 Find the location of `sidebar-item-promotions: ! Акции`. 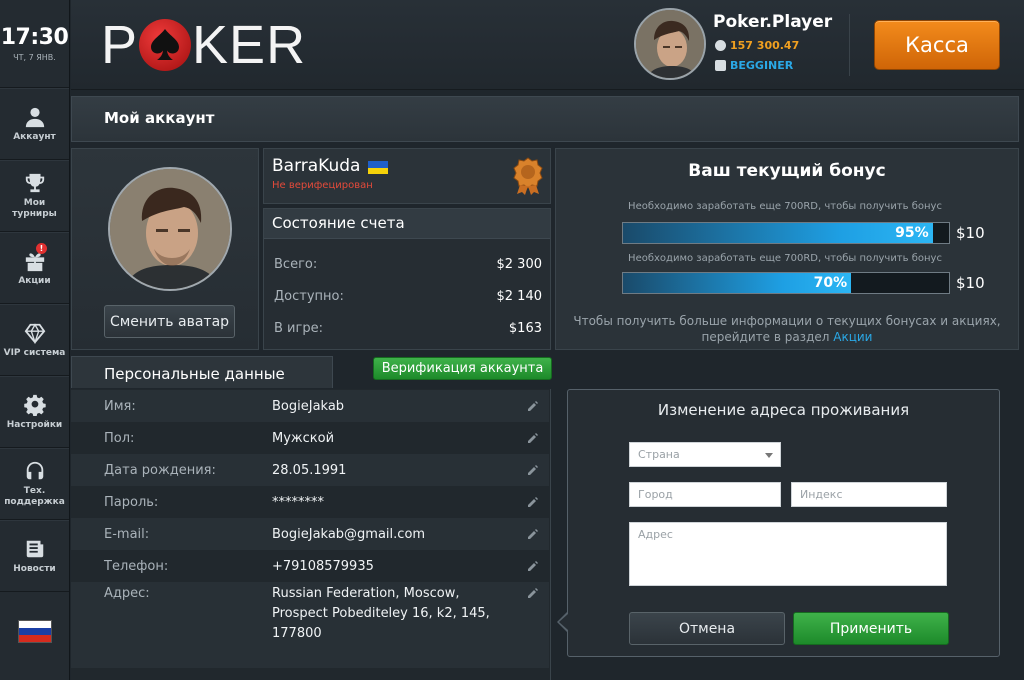

sidebar-item-promotions: ! Акции is located at coordinates (34, 268).